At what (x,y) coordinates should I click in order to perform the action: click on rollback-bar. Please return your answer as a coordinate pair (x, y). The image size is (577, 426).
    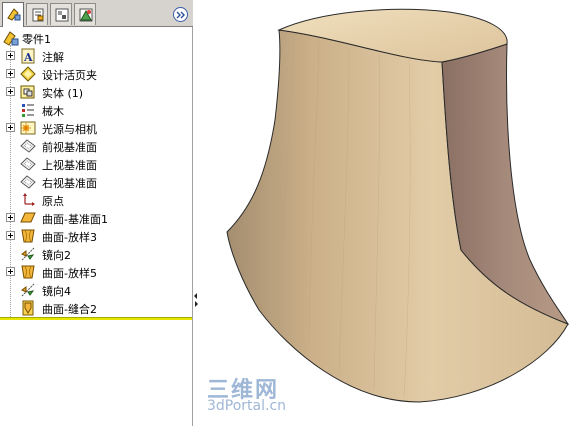
    Looking at the image, I should click on (96, 318).